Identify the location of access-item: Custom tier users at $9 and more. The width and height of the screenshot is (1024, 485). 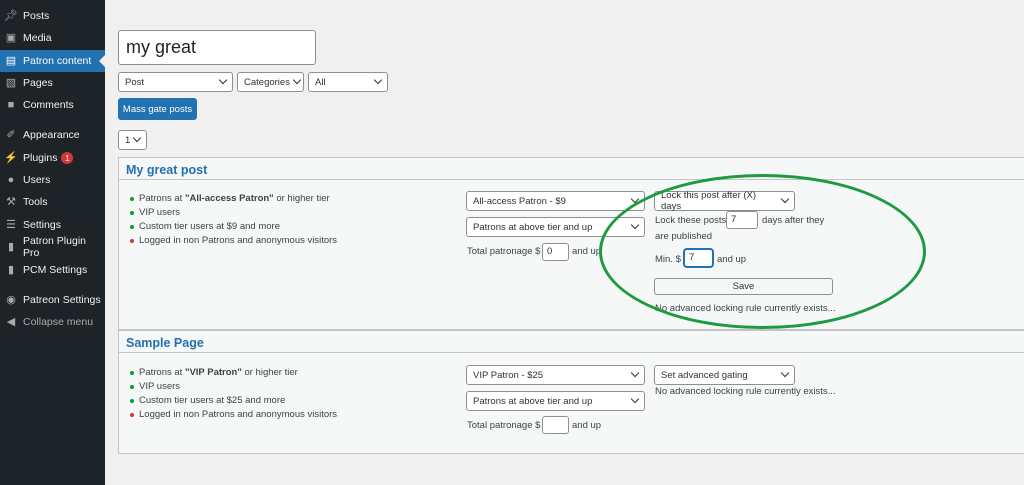
(233, 227).